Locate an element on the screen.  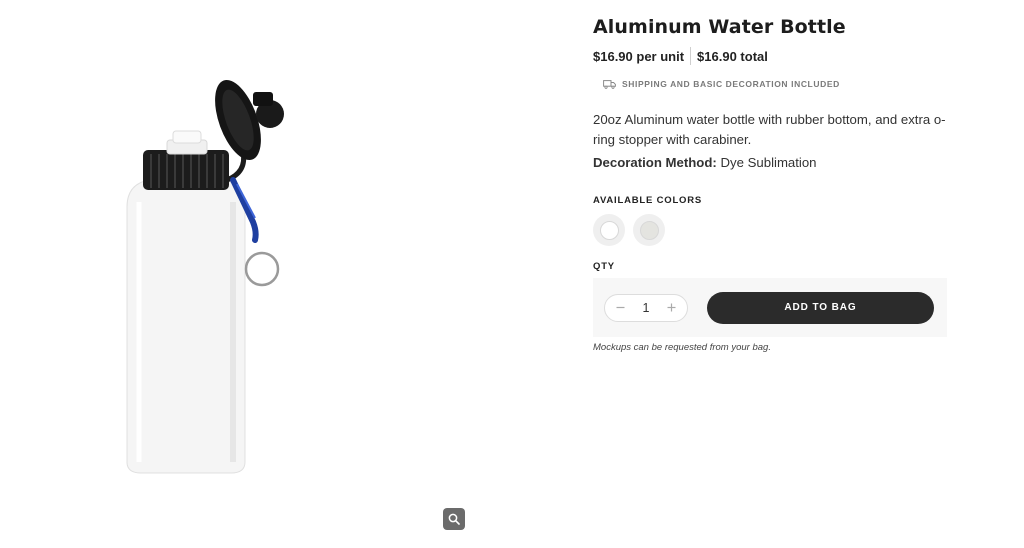
magnifier-icon is located at coordinates (454, 519).